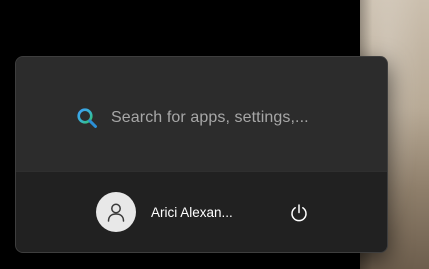 The image size is (429, 269). I want to click on person-icon, so click(116, 212).